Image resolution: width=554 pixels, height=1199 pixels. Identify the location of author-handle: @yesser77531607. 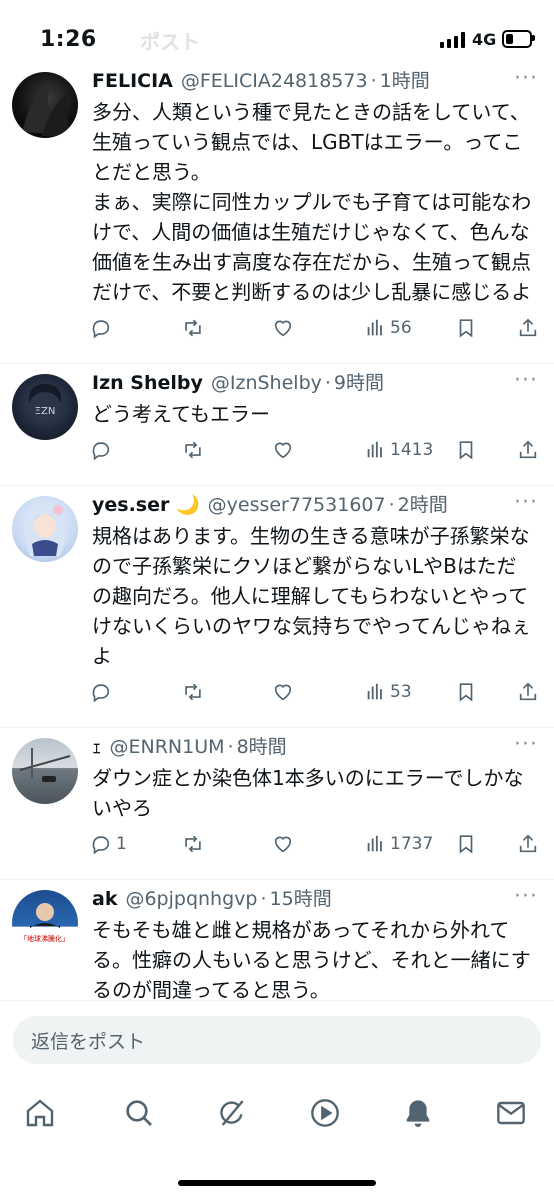
(297, 505).